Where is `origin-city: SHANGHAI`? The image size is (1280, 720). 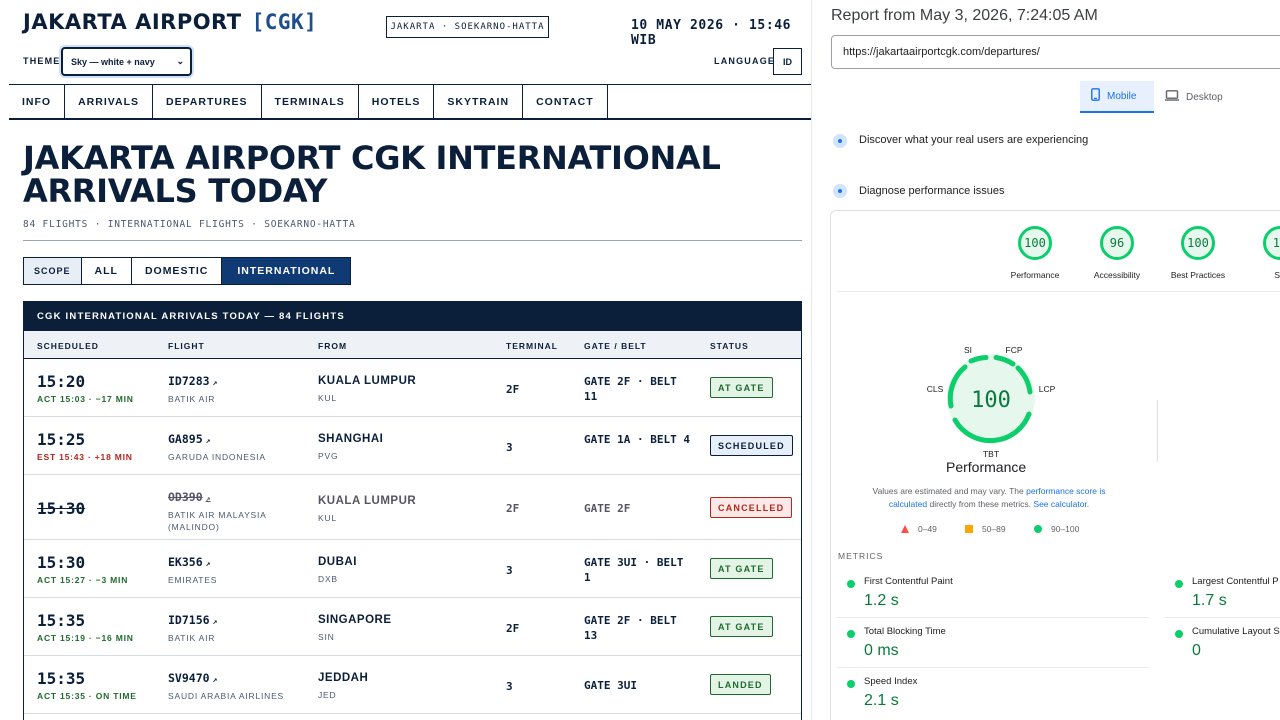
origin-city: SHANGHAI is located at coordinates (351, 439).